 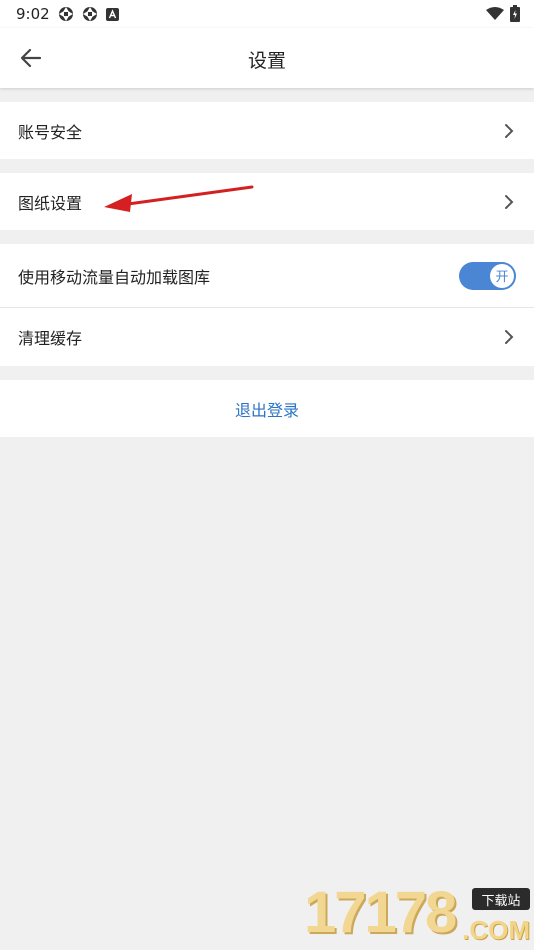 What do you see at coordinates (112, 14) in the screenshot?
I see `a-notification-icon` at bounding box center [112, 14].